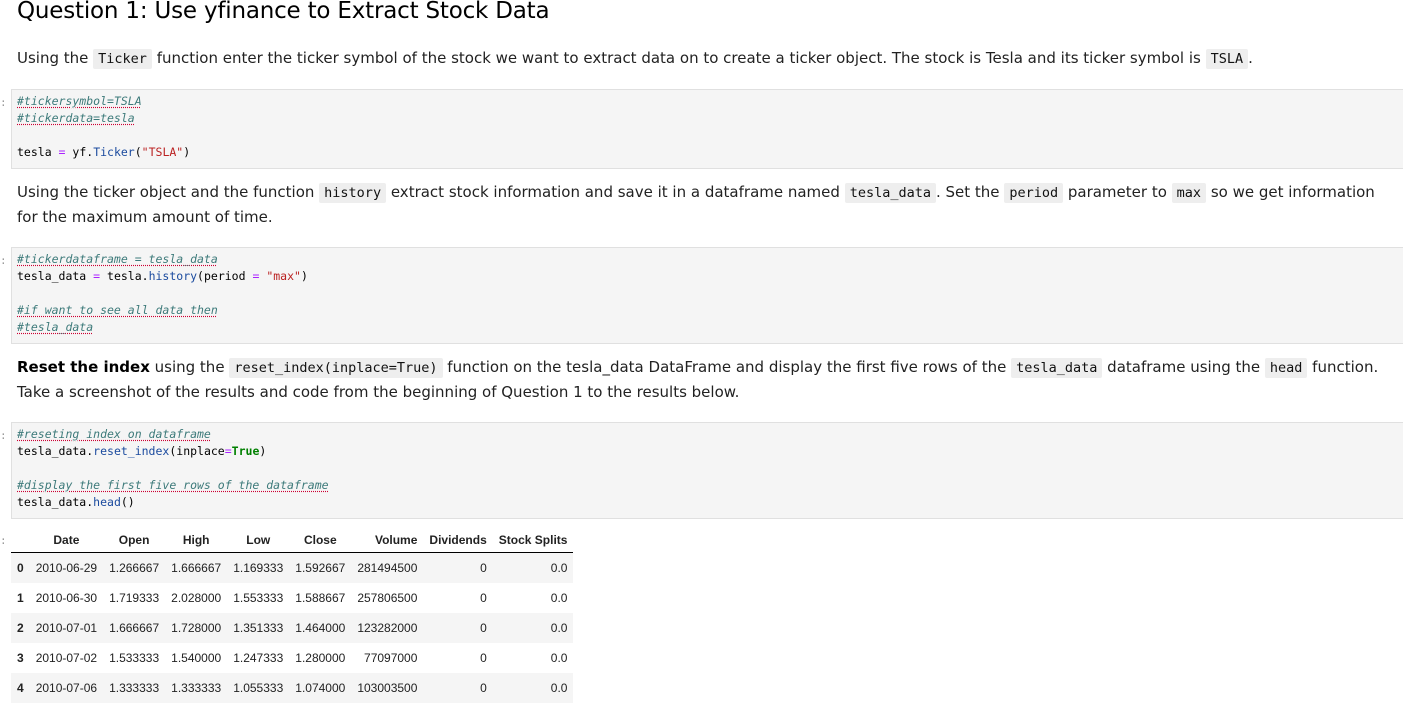 The height and width of the screenshot is (721, 1403). What do you see at coordinates (258, 568) in the screenshot?
I see `table-cell: 1.169333` at bounding box center [258, 568].